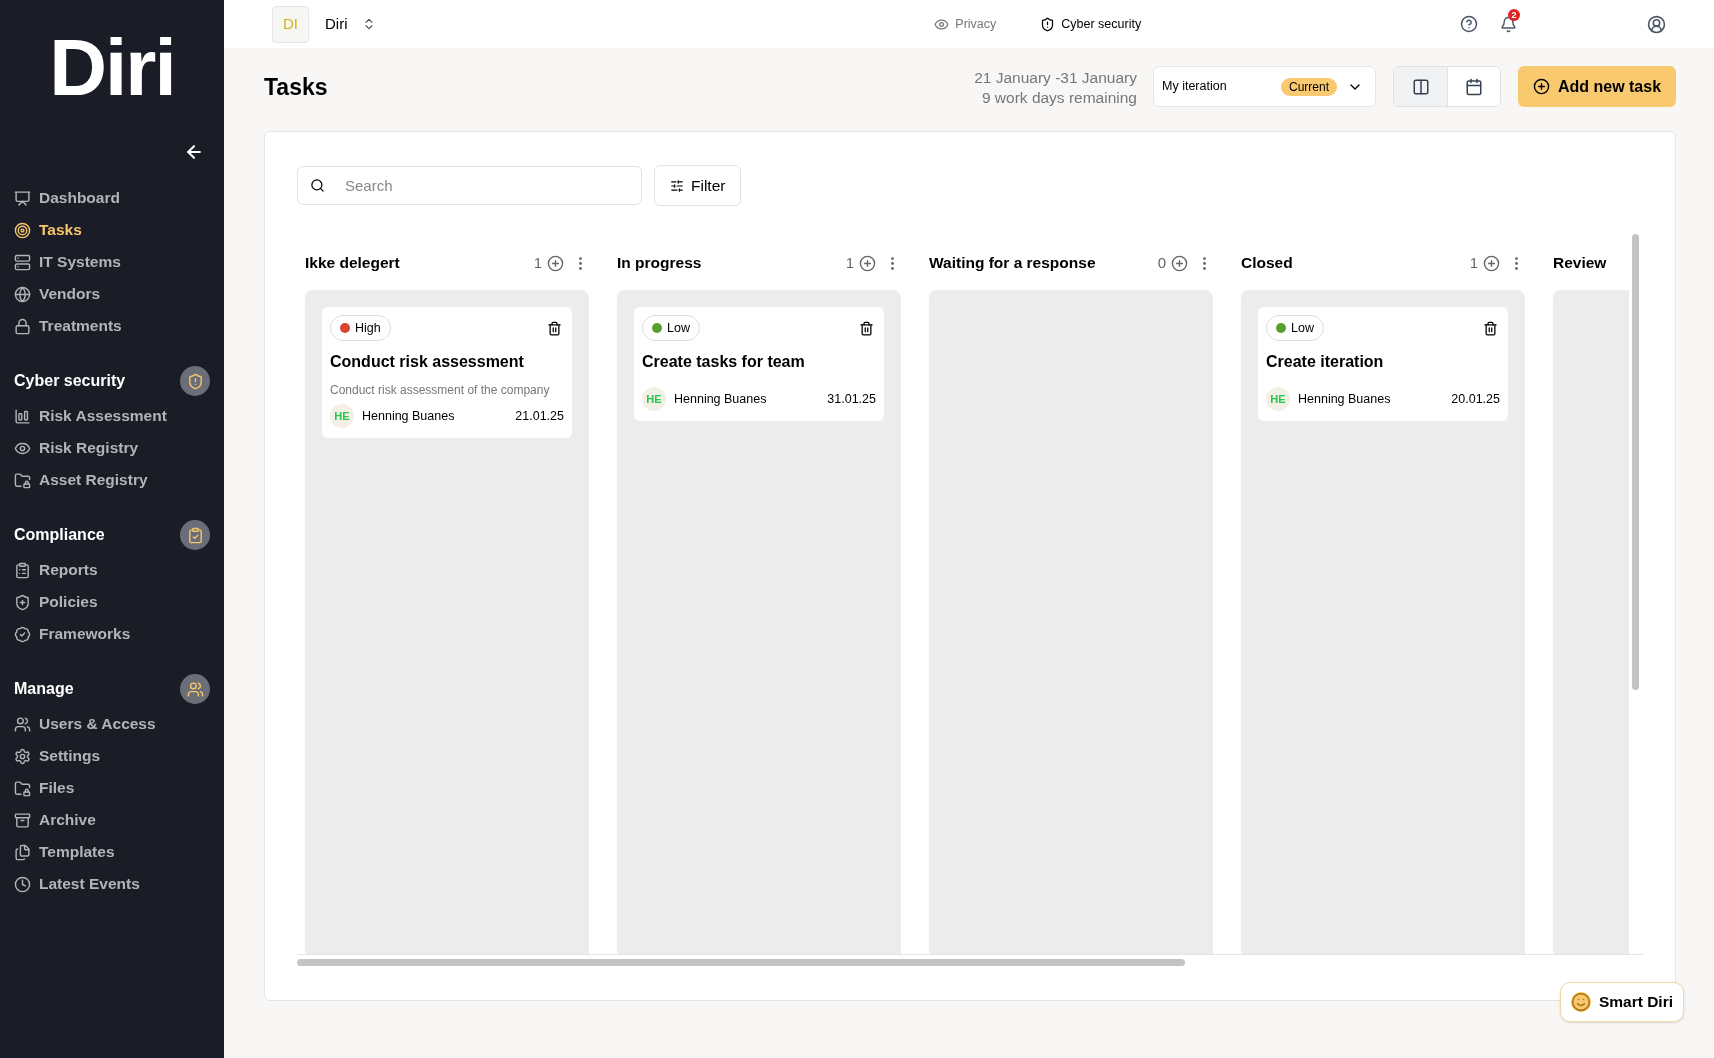 The height and width of the screenshot is (1058, 1714). I want to click on column-title: In progress, so click(660, 263).